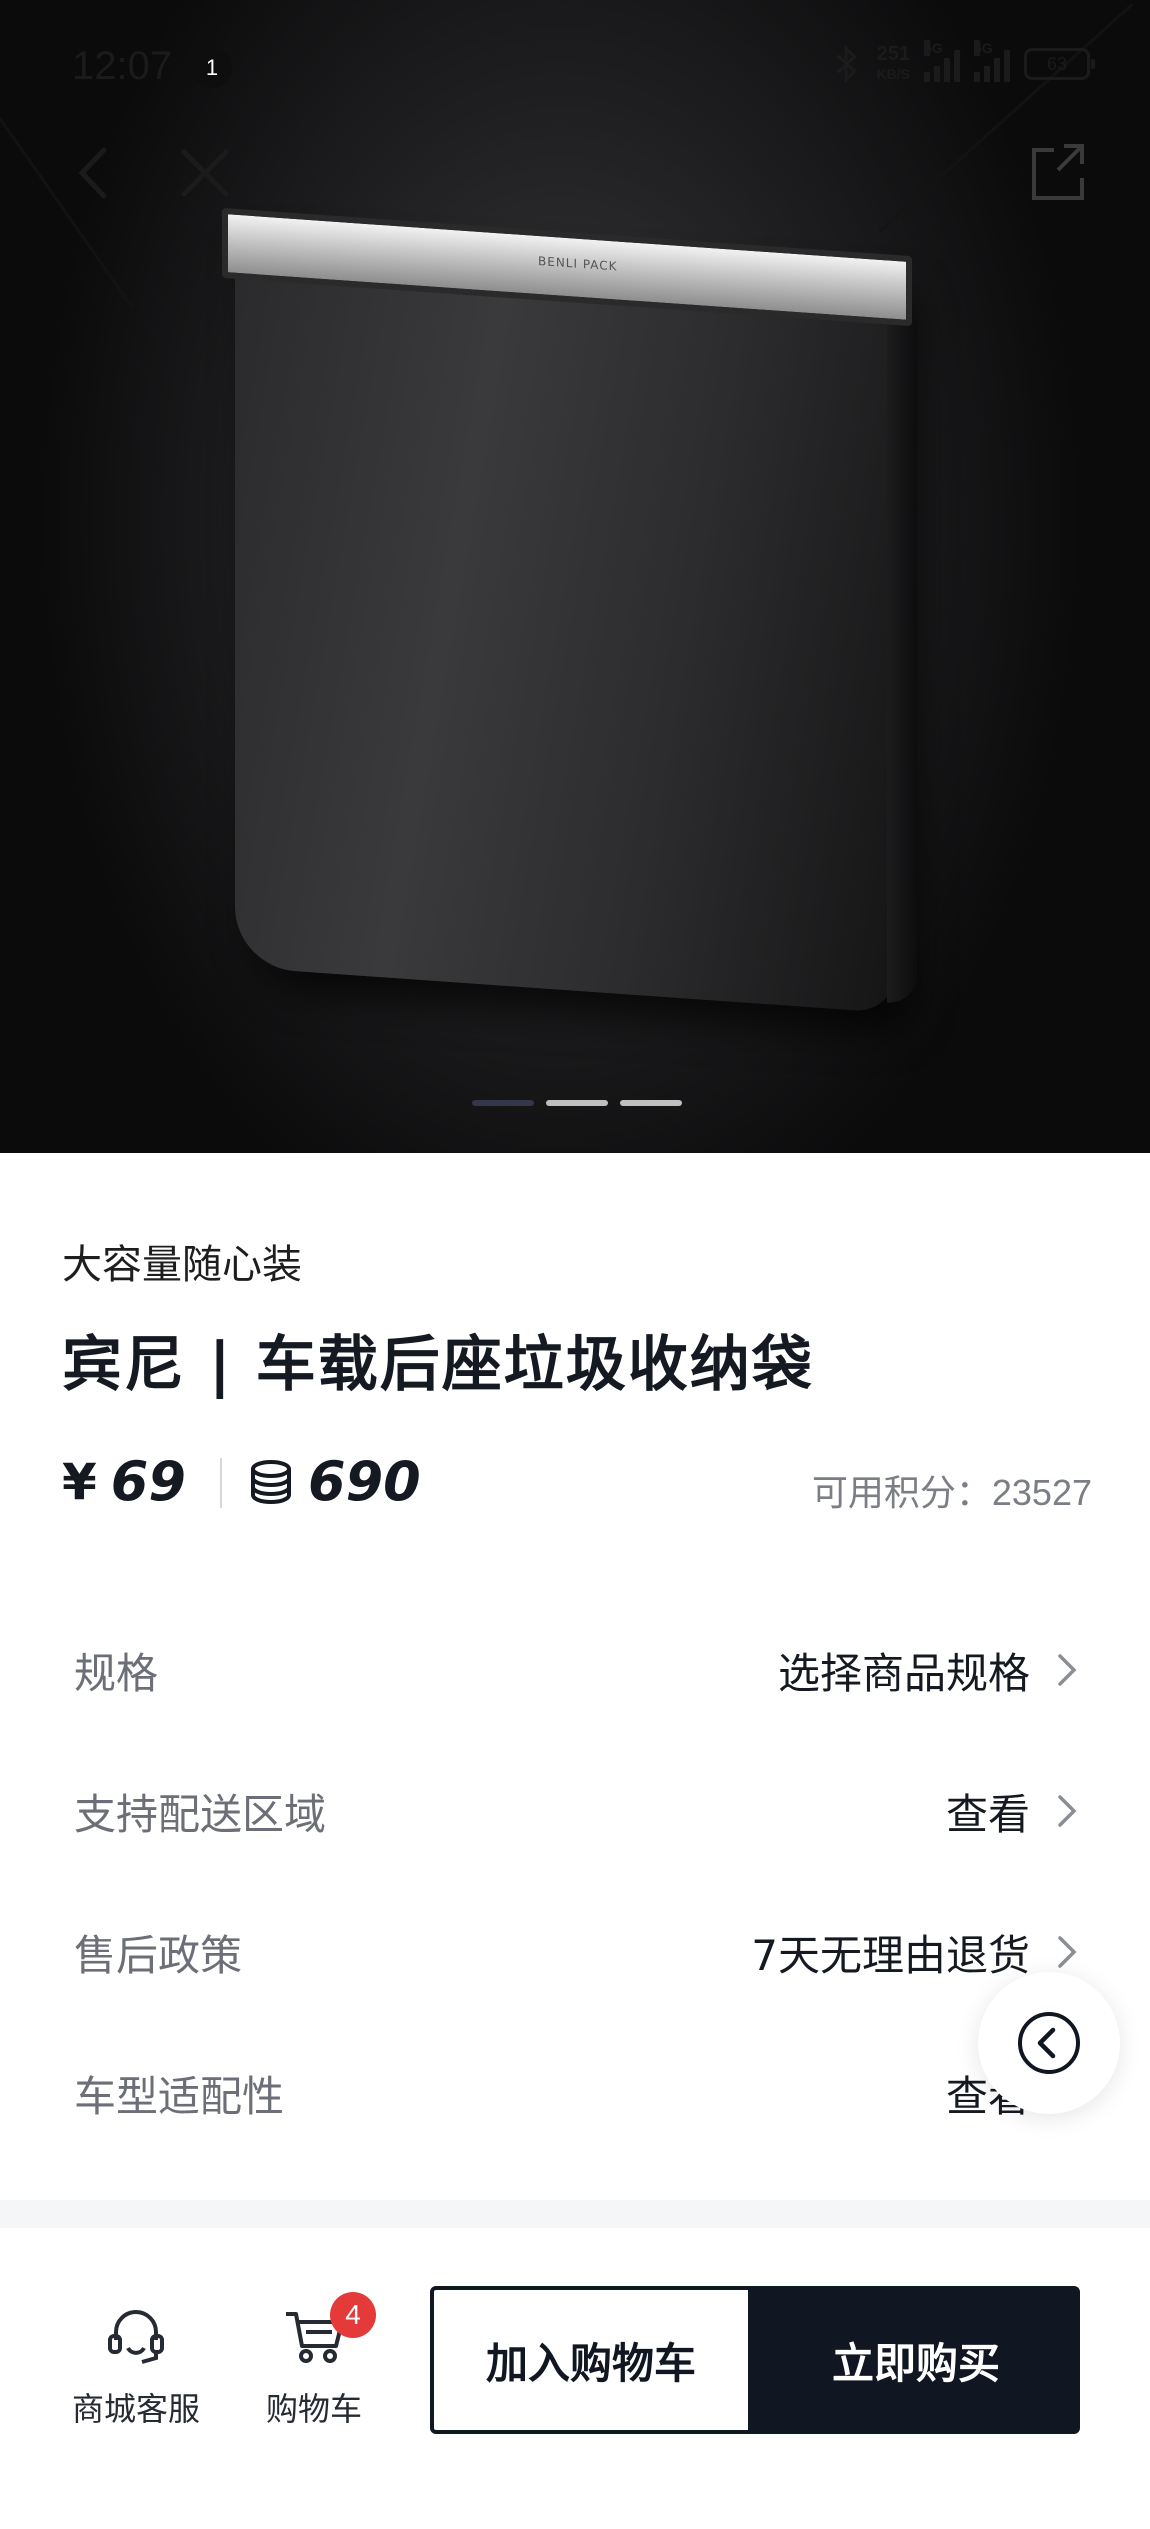 This screenshot has height=2529, width=1150. I want to click on customer-service-button: 商城客服, so click(136, 2366).